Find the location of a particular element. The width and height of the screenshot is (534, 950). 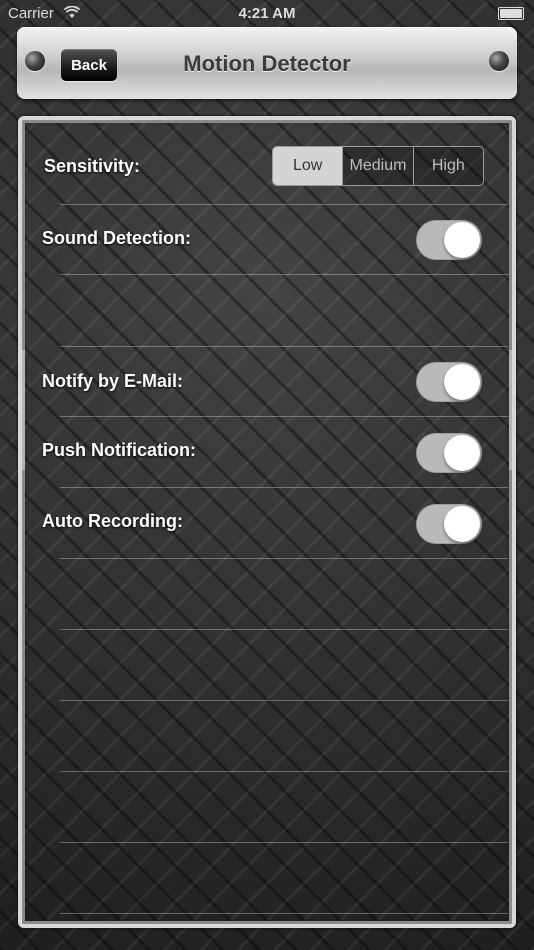

sensitivity-label: Sensitivity: is located at coordinates (92, 166).